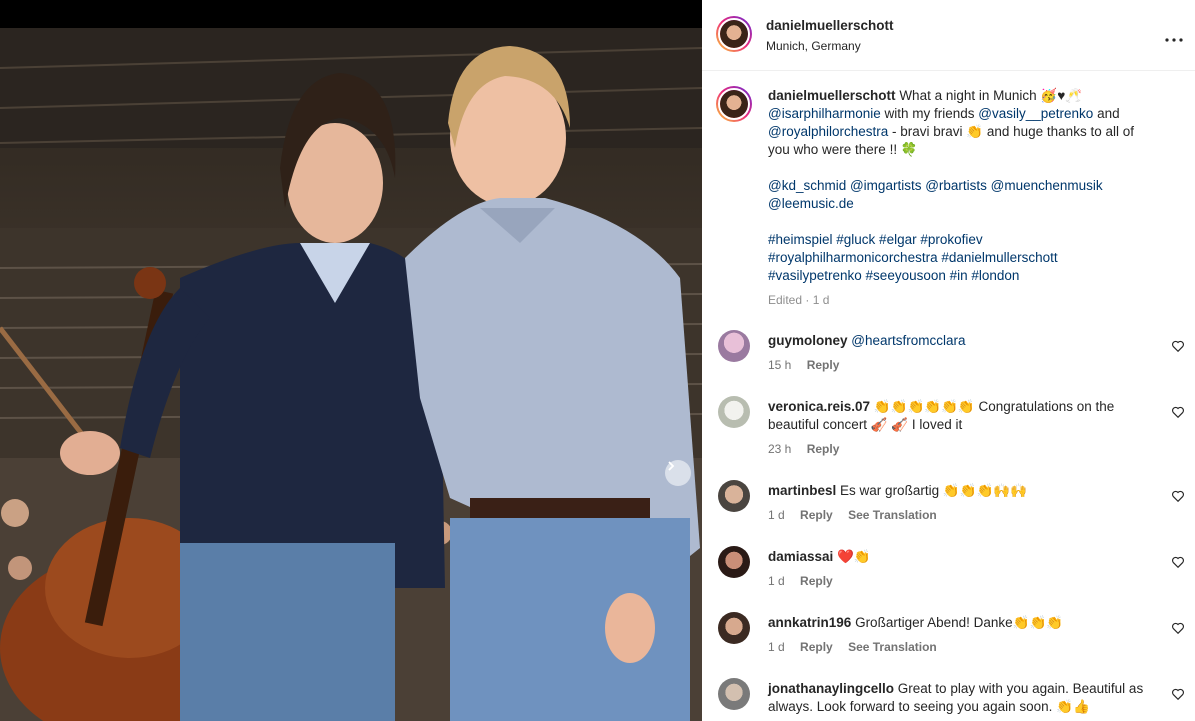 This screenshot has width=1195, height=721. Describe the element at coordinates (908, 340) in the screenshot. I see `comment-mention: @heartsfromcclara` at that location.